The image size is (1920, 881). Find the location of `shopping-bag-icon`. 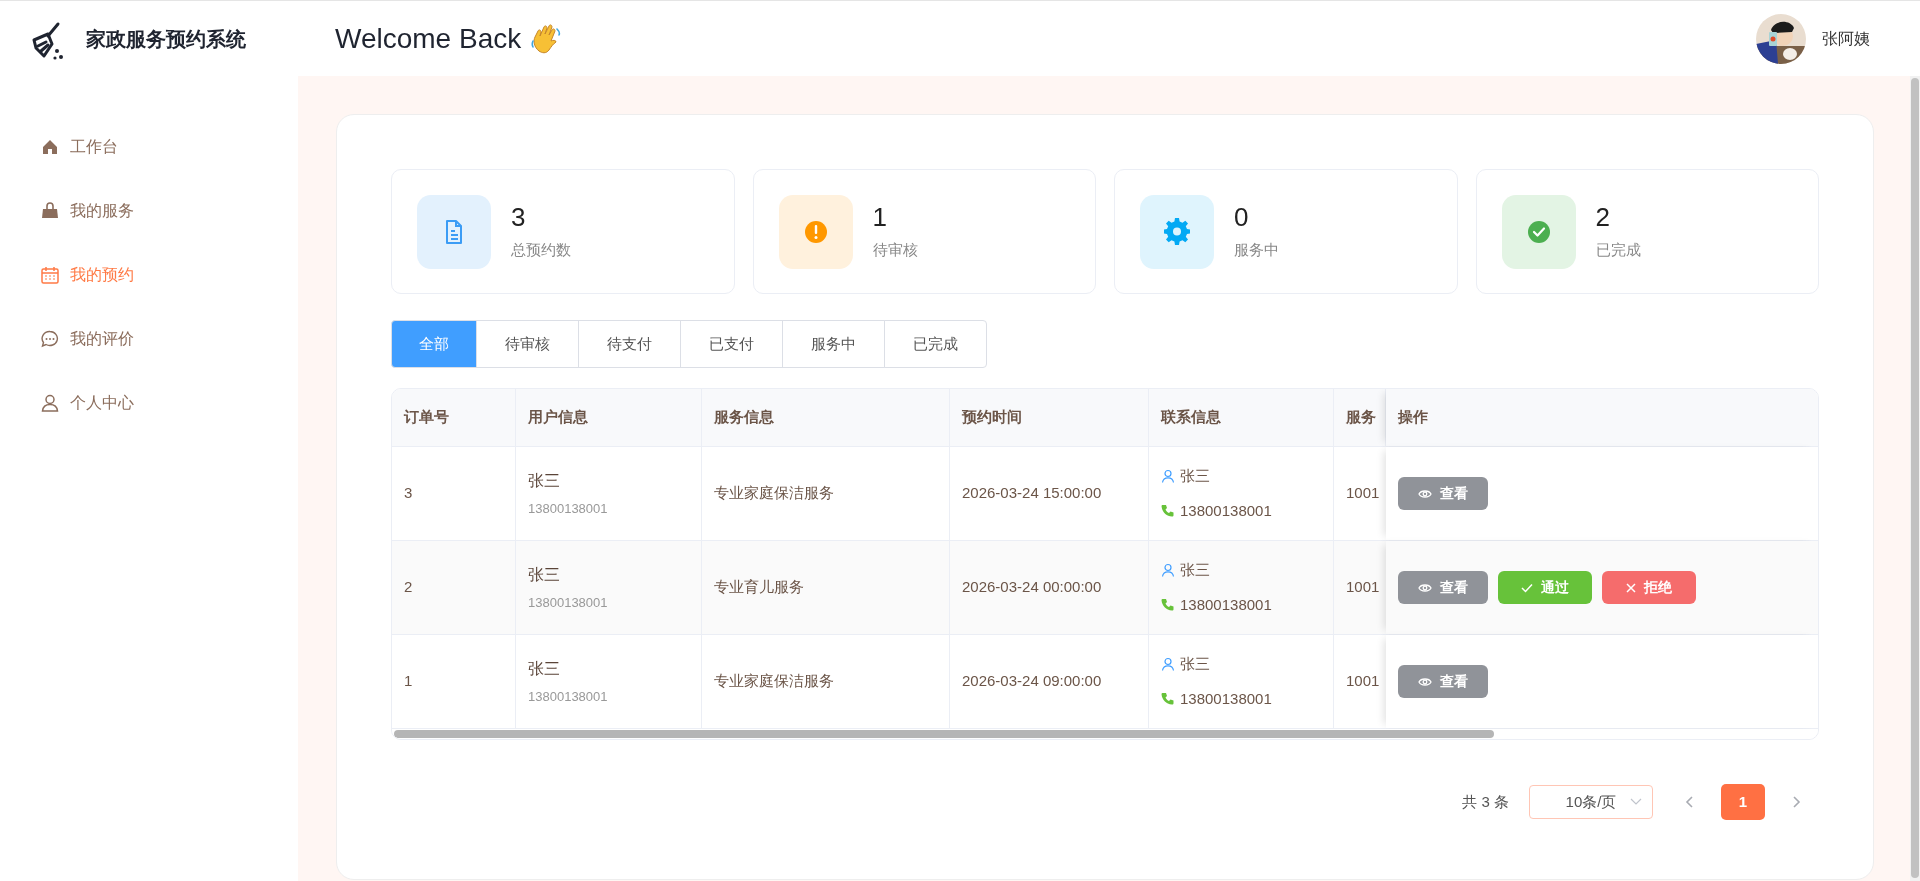

shopping-bag-icon is located at coordinates (50, 211).